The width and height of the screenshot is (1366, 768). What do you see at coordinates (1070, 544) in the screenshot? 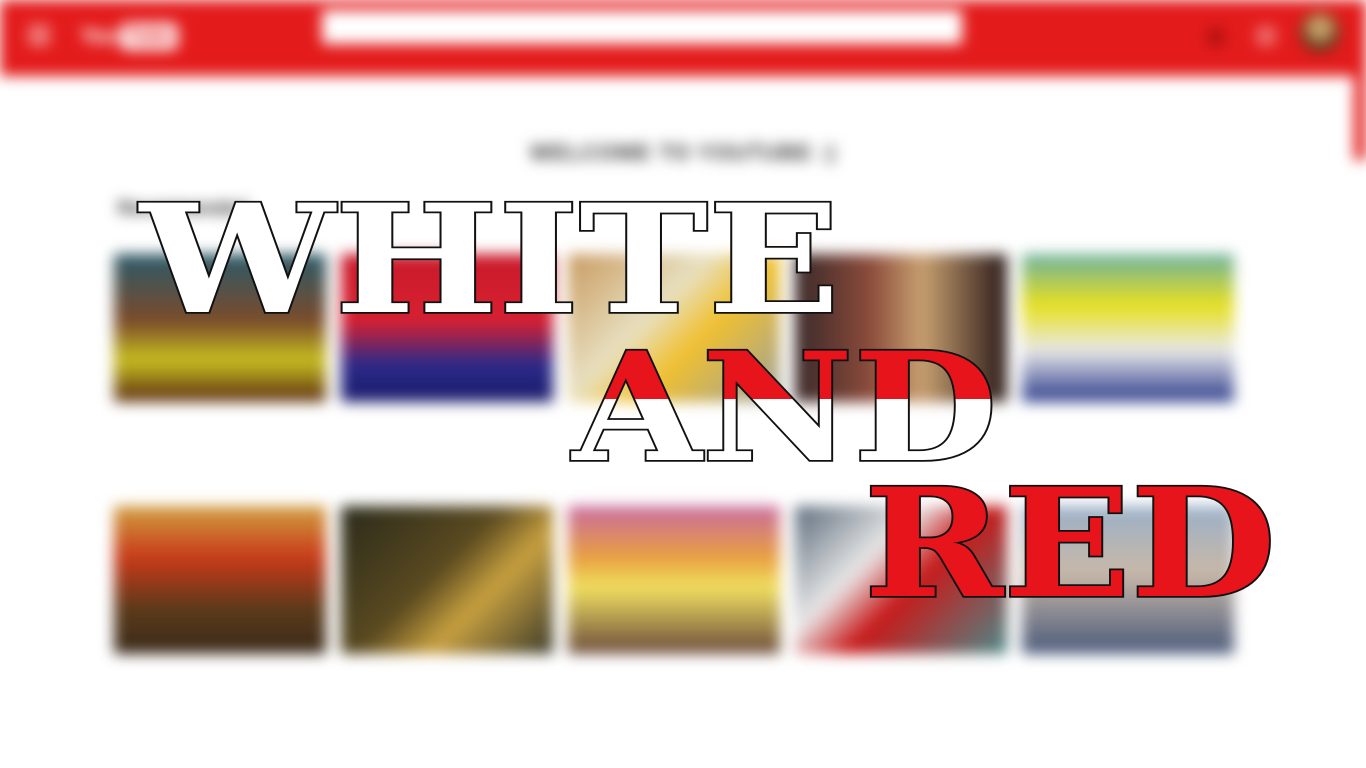
I see `overlay-word-red: RED` at bounding box center [1070, 544].